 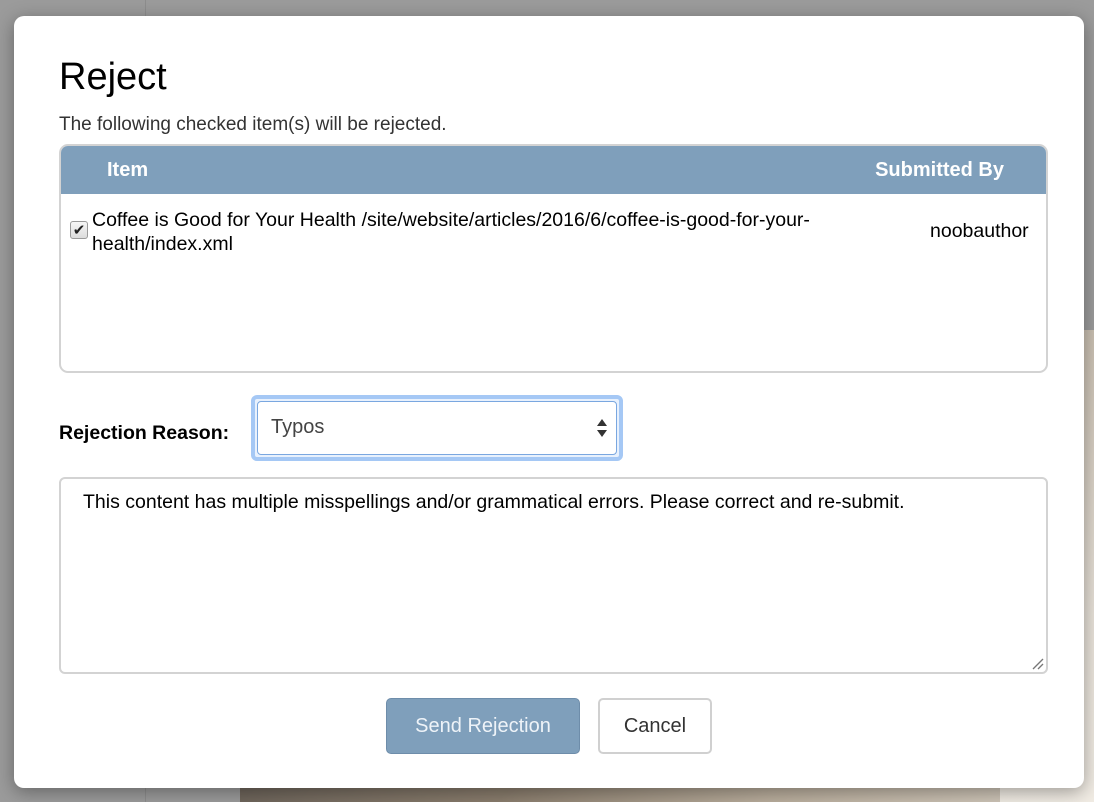 What do you see at coordinates (483, 726) in the screenshot?
I see `send-rejection-button: Send Rejection` at bounding box center [483, 726].